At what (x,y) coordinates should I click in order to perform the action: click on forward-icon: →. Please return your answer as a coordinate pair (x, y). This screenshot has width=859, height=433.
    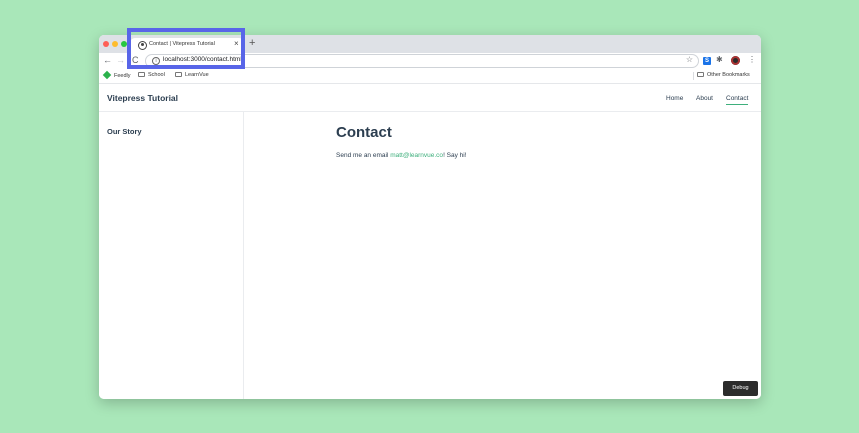
    Looking at the image, I should click on (120, 60).